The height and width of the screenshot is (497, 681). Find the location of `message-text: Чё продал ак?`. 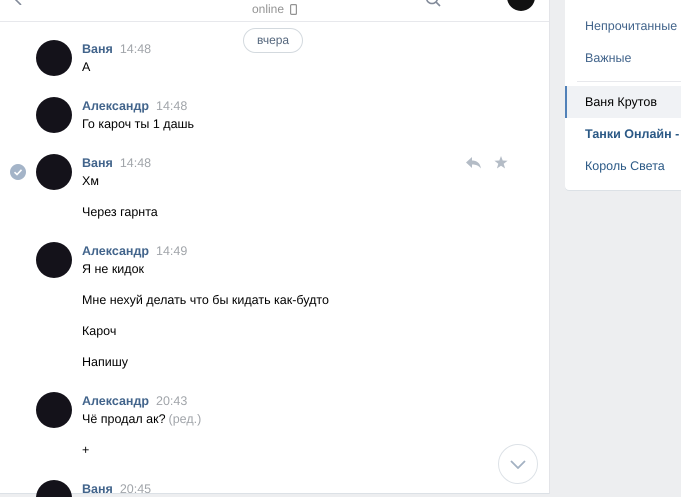

message-text: Чё продал ак? is located at coordinates (124, 419).